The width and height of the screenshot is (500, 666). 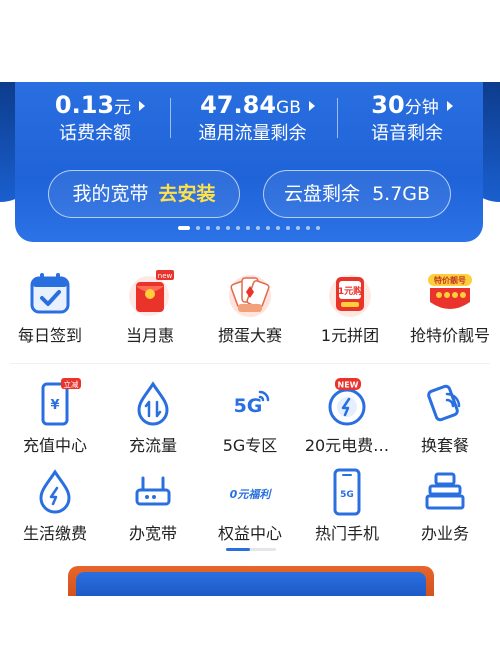 I want to click on balance-value: 0.13, so click(x=84, y=105).